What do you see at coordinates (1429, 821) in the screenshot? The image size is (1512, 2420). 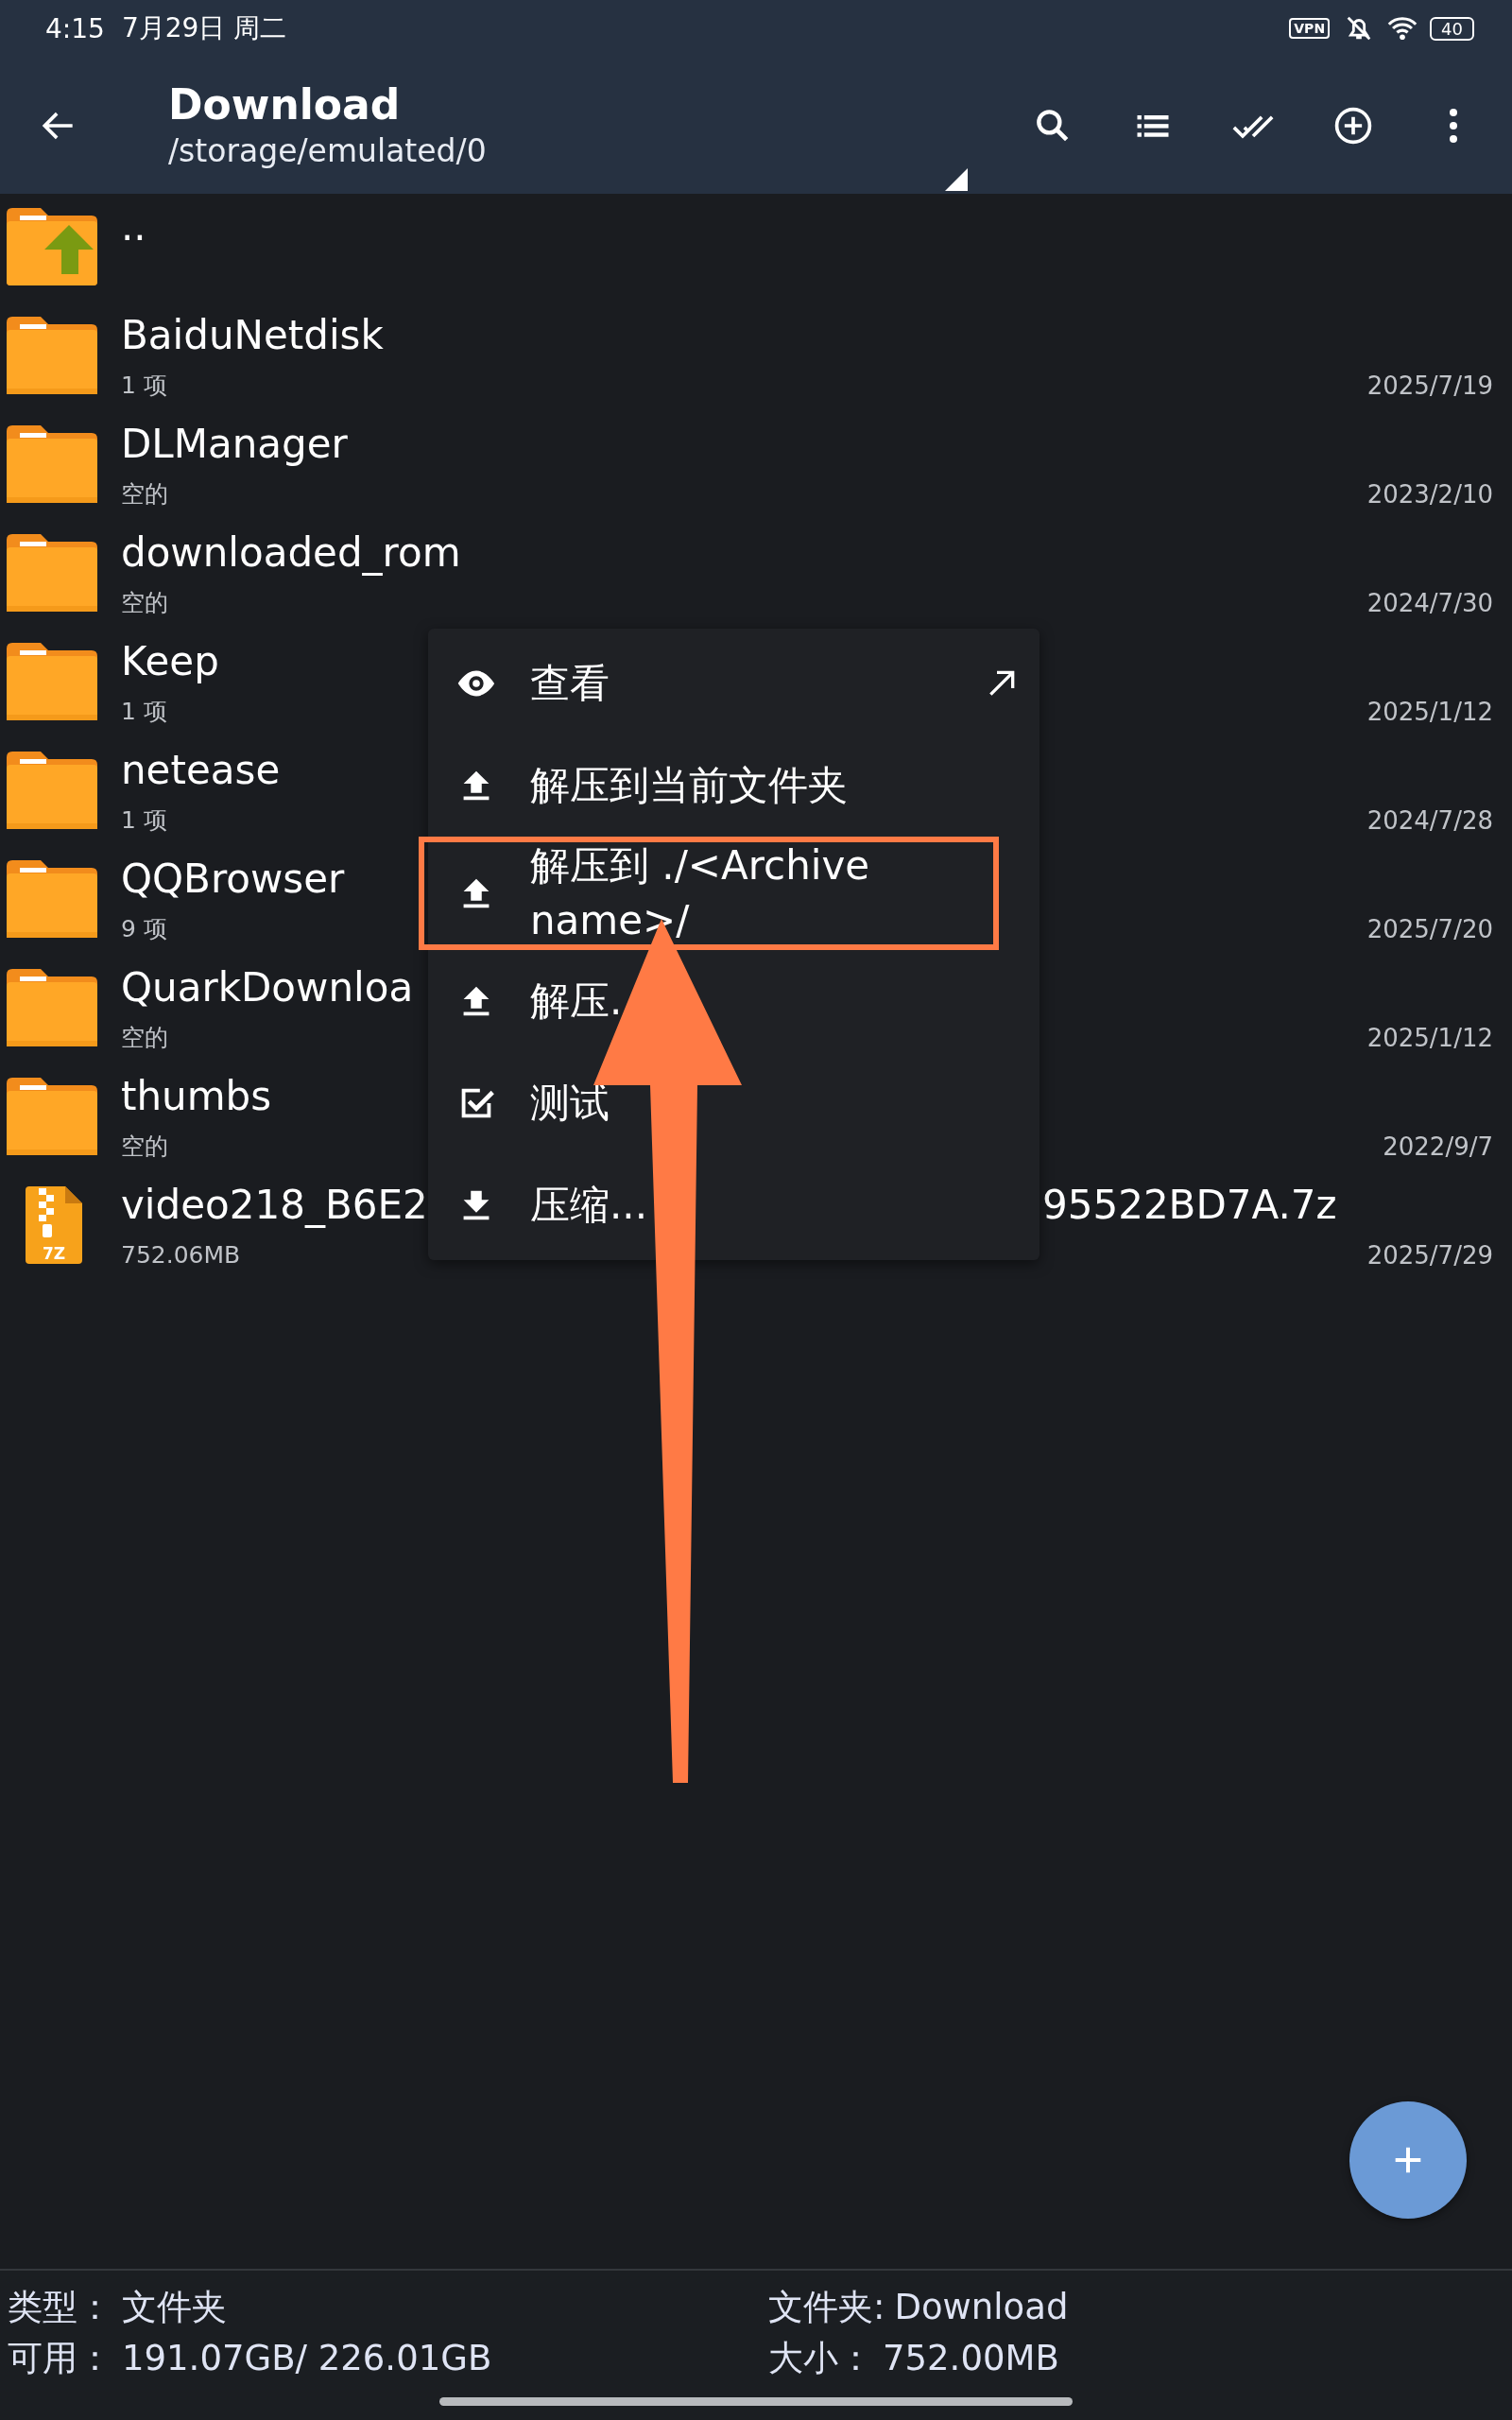 I see `file-date: 2024/7/28` at bounding box center [1429, 821].